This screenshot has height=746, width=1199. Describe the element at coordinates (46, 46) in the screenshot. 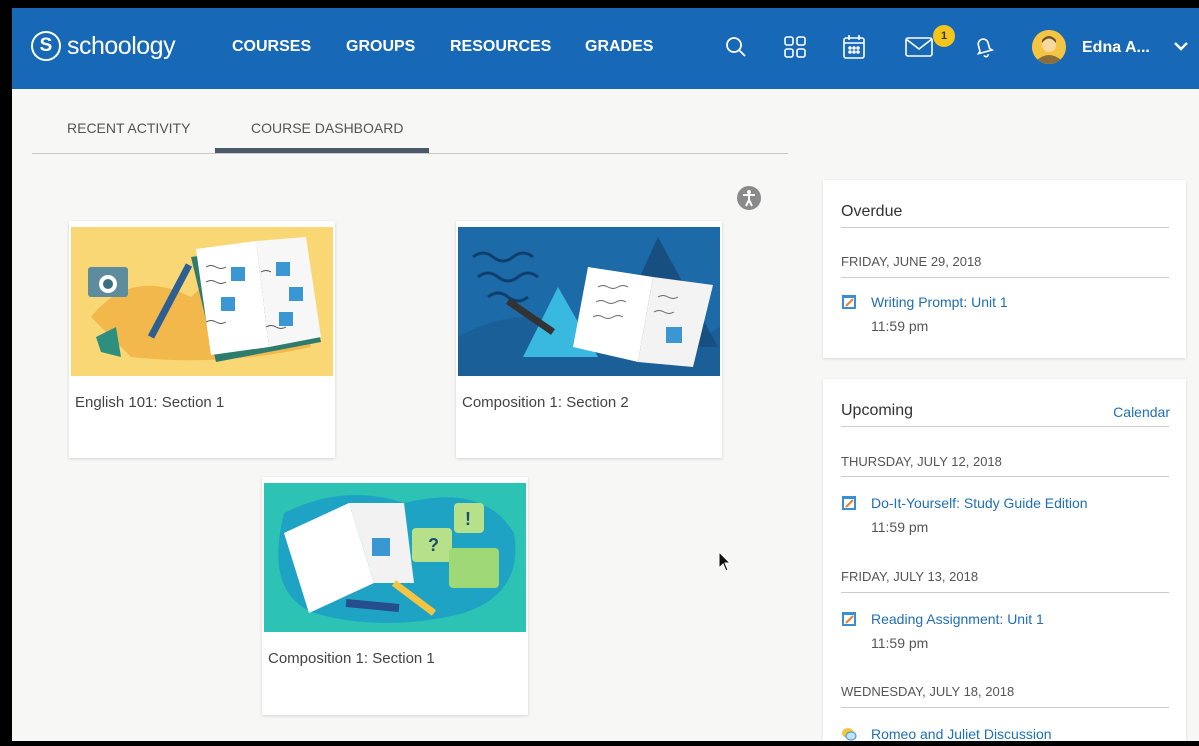

I see `logo-mark: S` at that location.